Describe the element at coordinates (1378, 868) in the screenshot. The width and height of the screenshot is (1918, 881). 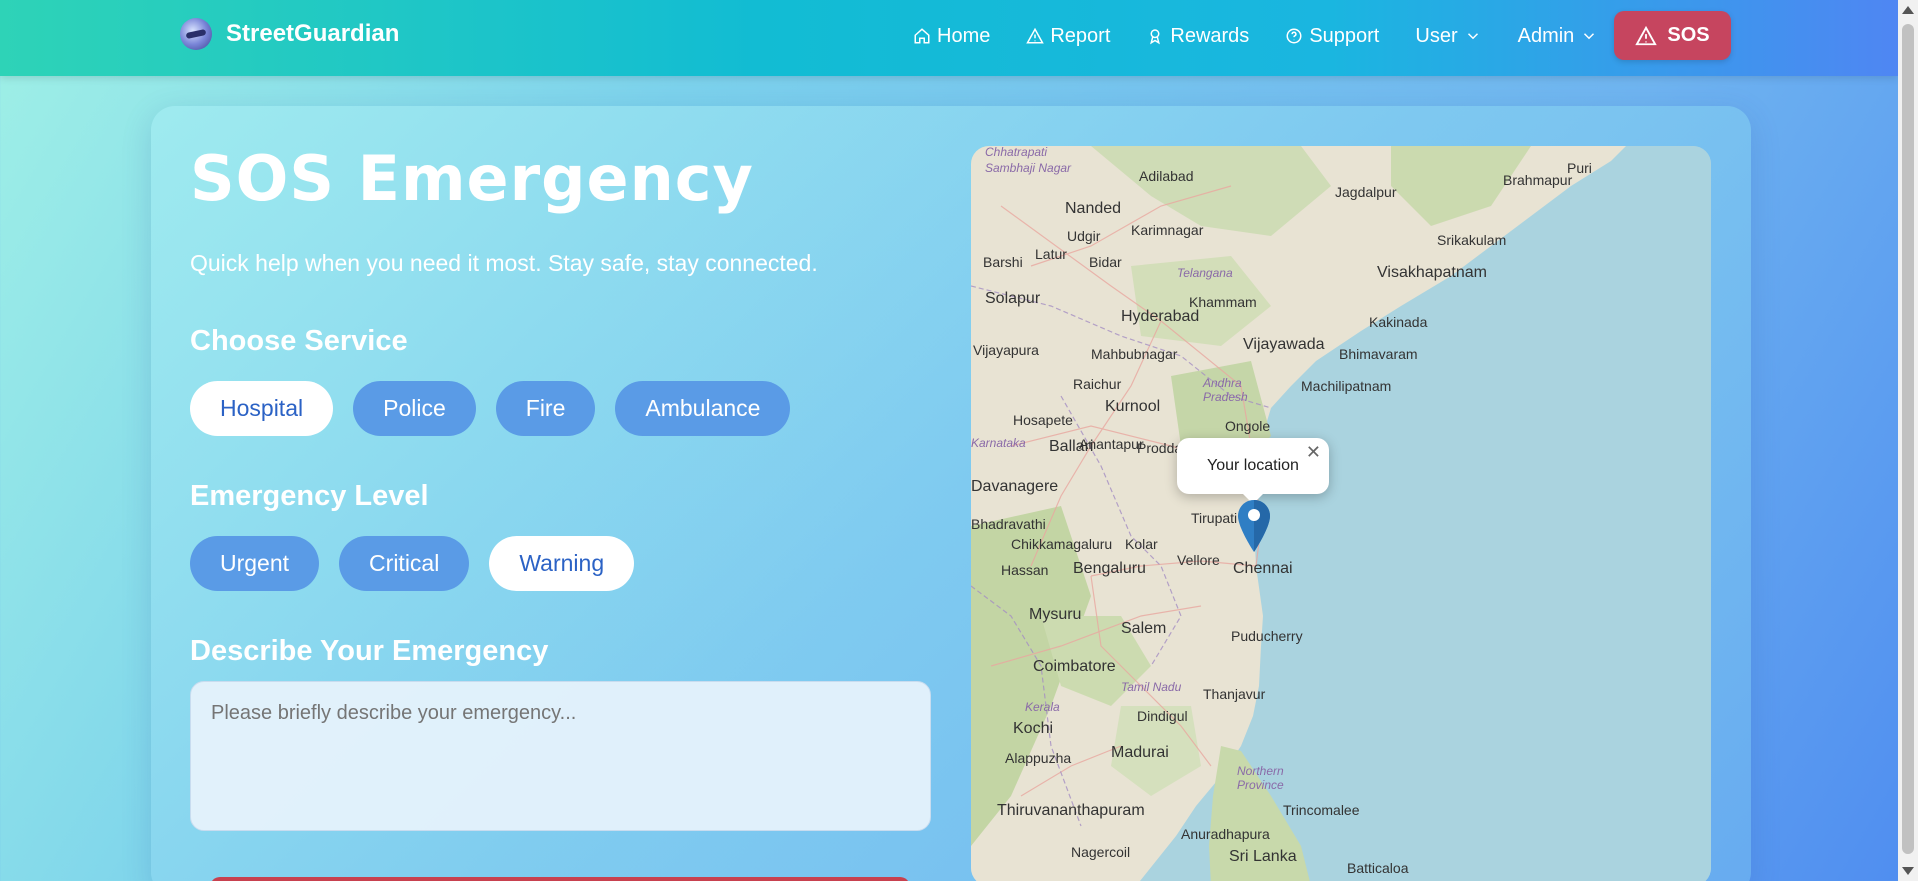
I see `map-city-label: Batticaloa` at that location.